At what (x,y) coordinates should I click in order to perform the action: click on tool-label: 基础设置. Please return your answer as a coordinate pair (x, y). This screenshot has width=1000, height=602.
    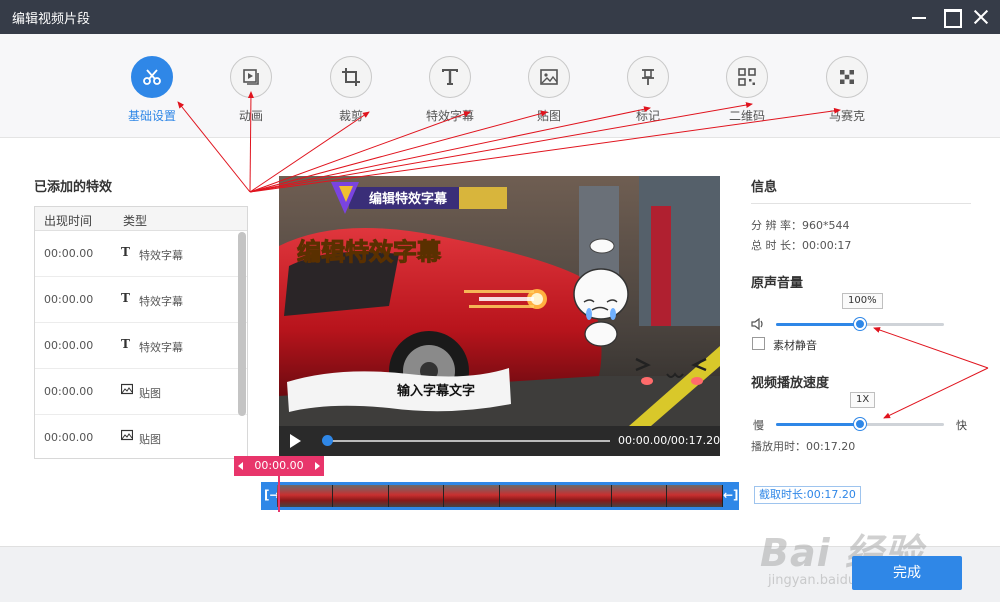
    Looking at the image, I should click on (151, 116).